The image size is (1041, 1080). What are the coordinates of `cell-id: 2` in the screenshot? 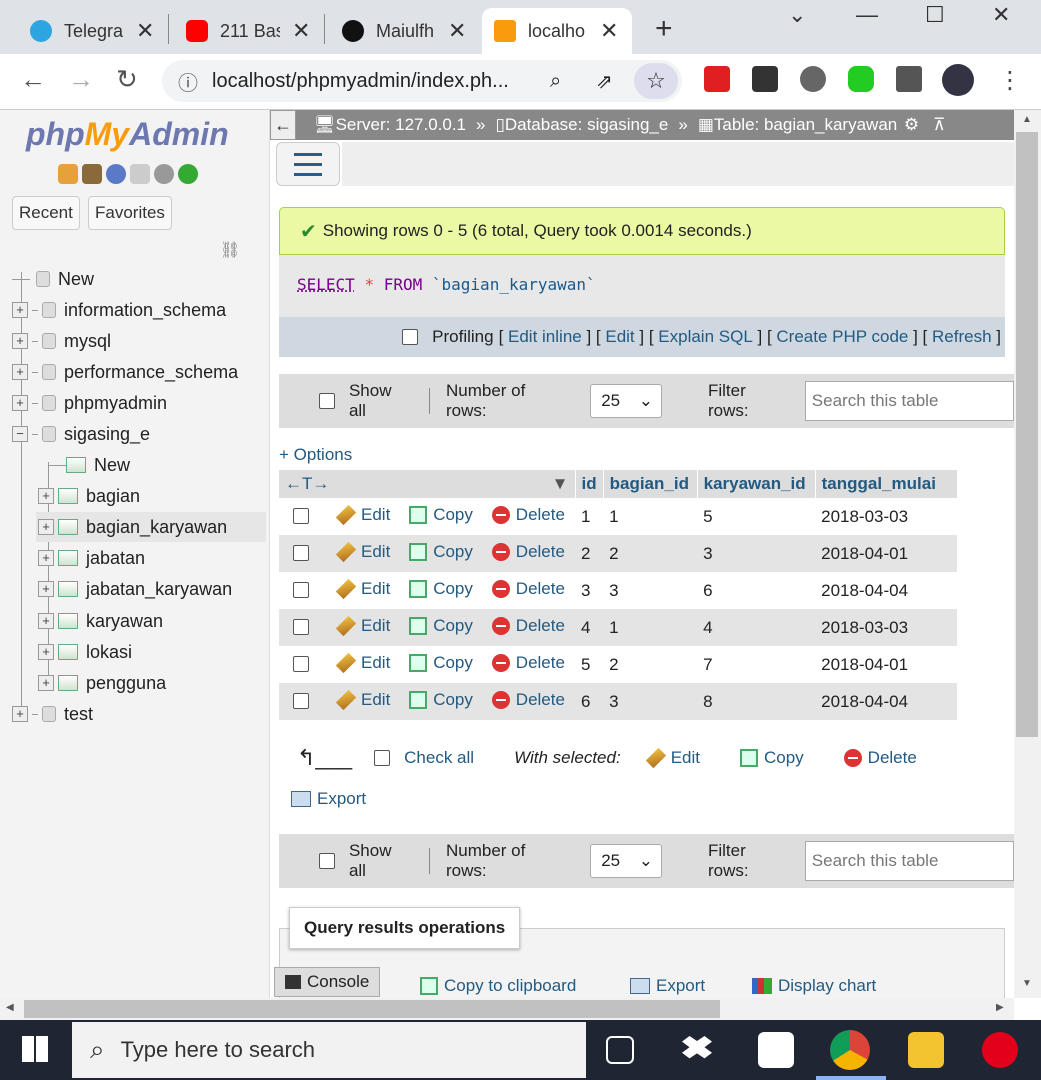 It's located at (589, 553).